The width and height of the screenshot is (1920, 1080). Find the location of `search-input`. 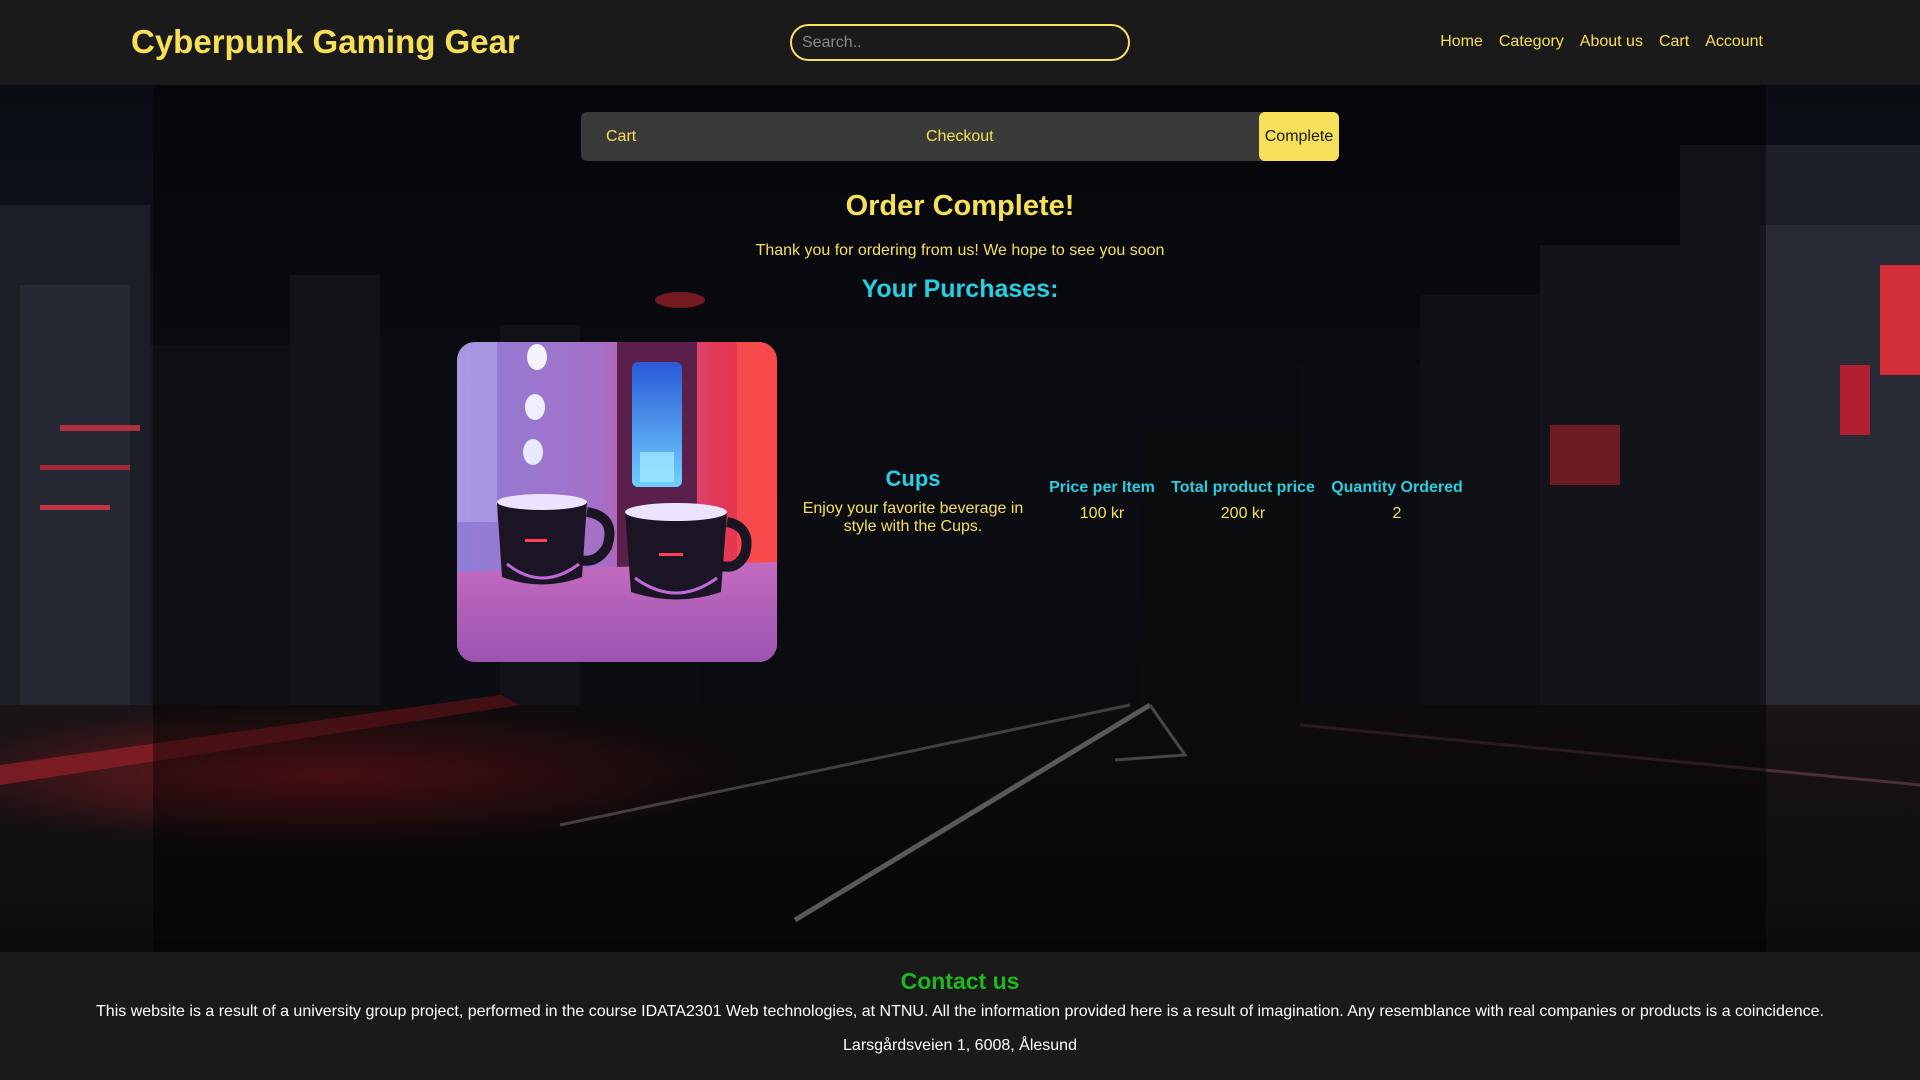

search-input is located at coordinates (960, 42).